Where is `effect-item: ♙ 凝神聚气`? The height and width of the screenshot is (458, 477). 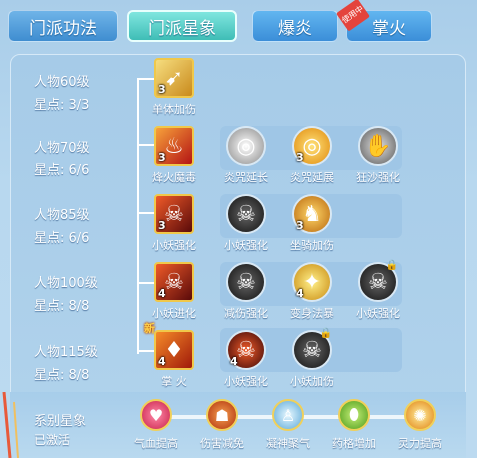 effect-item: ♙ 凝神聚气 is located at coordinates (288, 425).